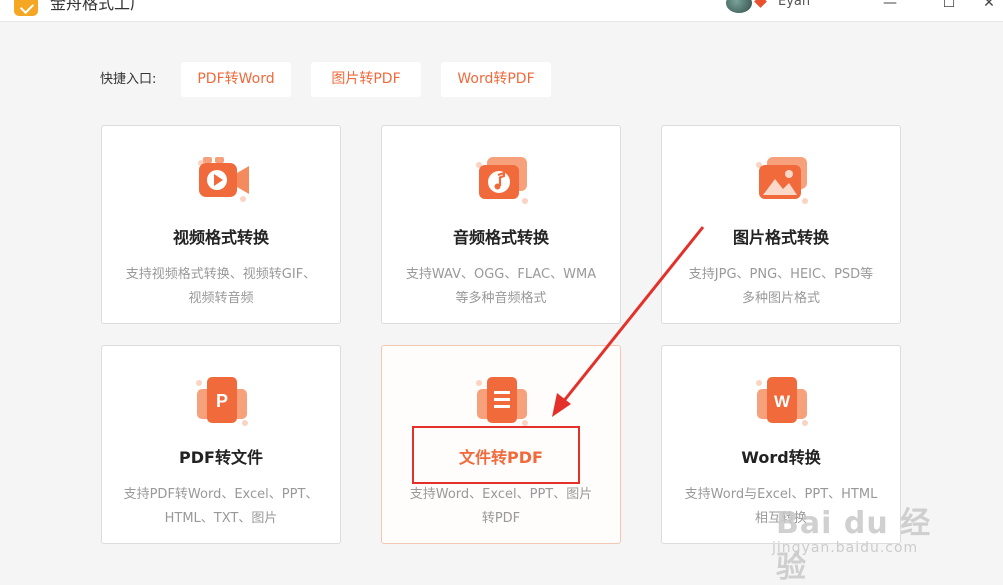  I want to click on music-note-icon, so click(502, 180).